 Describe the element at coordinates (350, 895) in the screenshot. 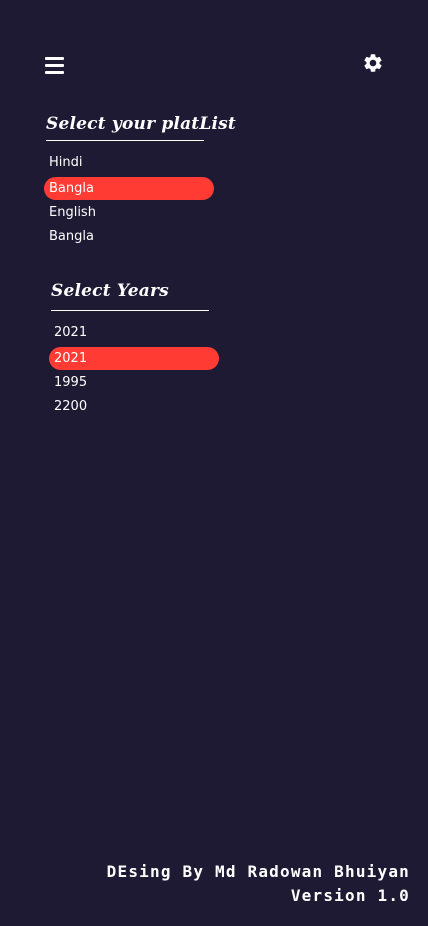

I see `version-label: Version 1.0` at that location.